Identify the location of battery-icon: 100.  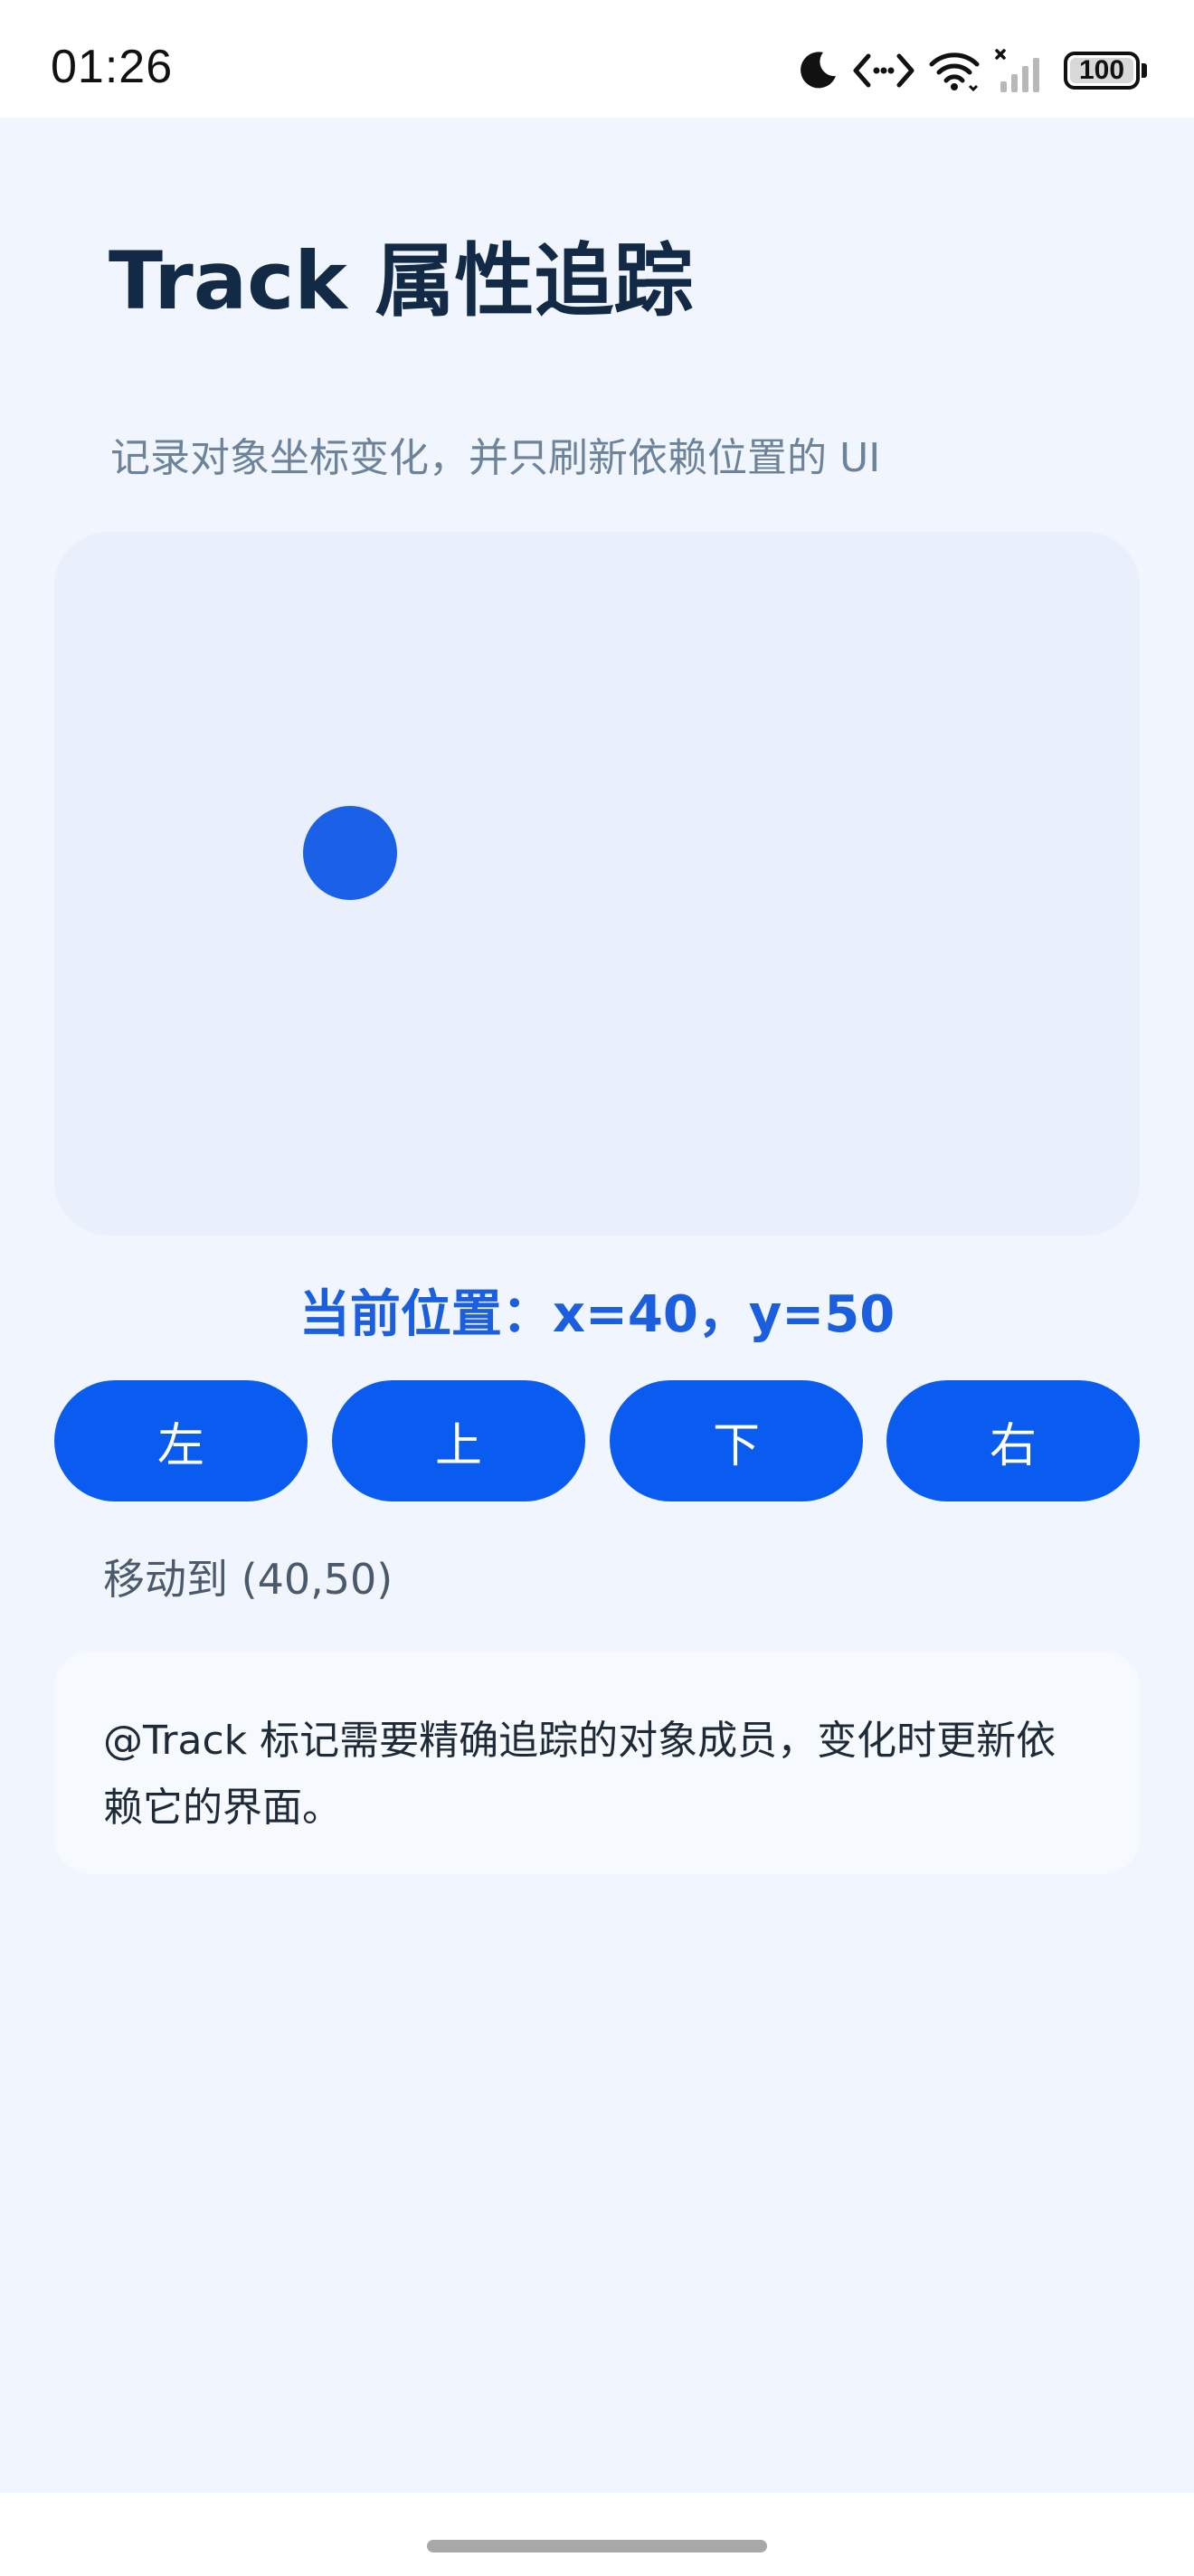
(1102, 71).